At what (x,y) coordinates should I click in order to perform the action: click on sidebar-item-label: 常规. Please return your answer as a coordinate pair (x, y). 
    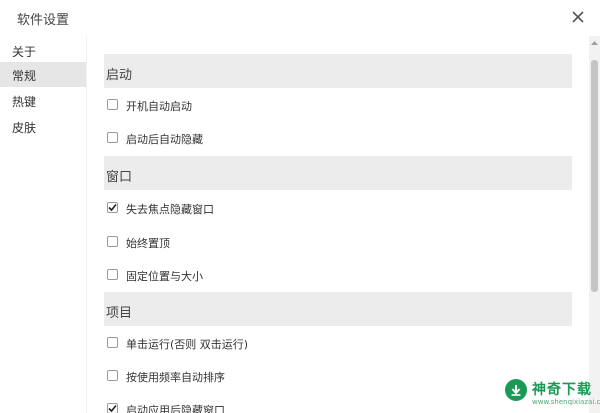
    Looking at the image, I should click on (24, 76).